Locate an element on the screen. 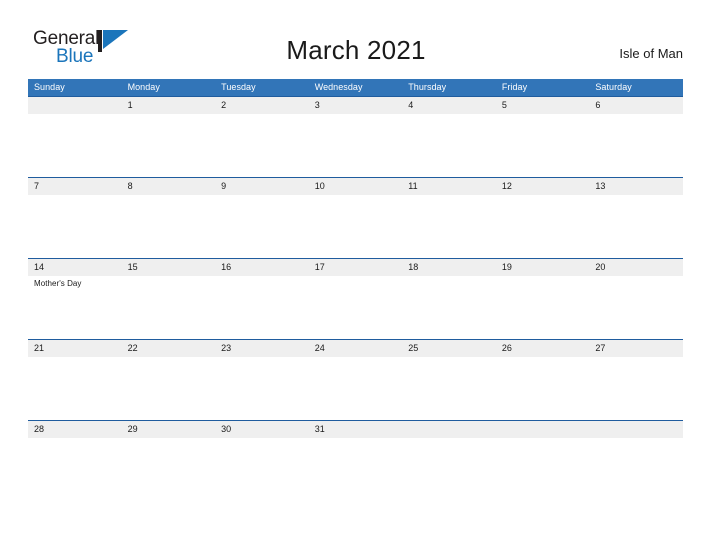  day-cell: 13 is located at coordinates (636, 218).